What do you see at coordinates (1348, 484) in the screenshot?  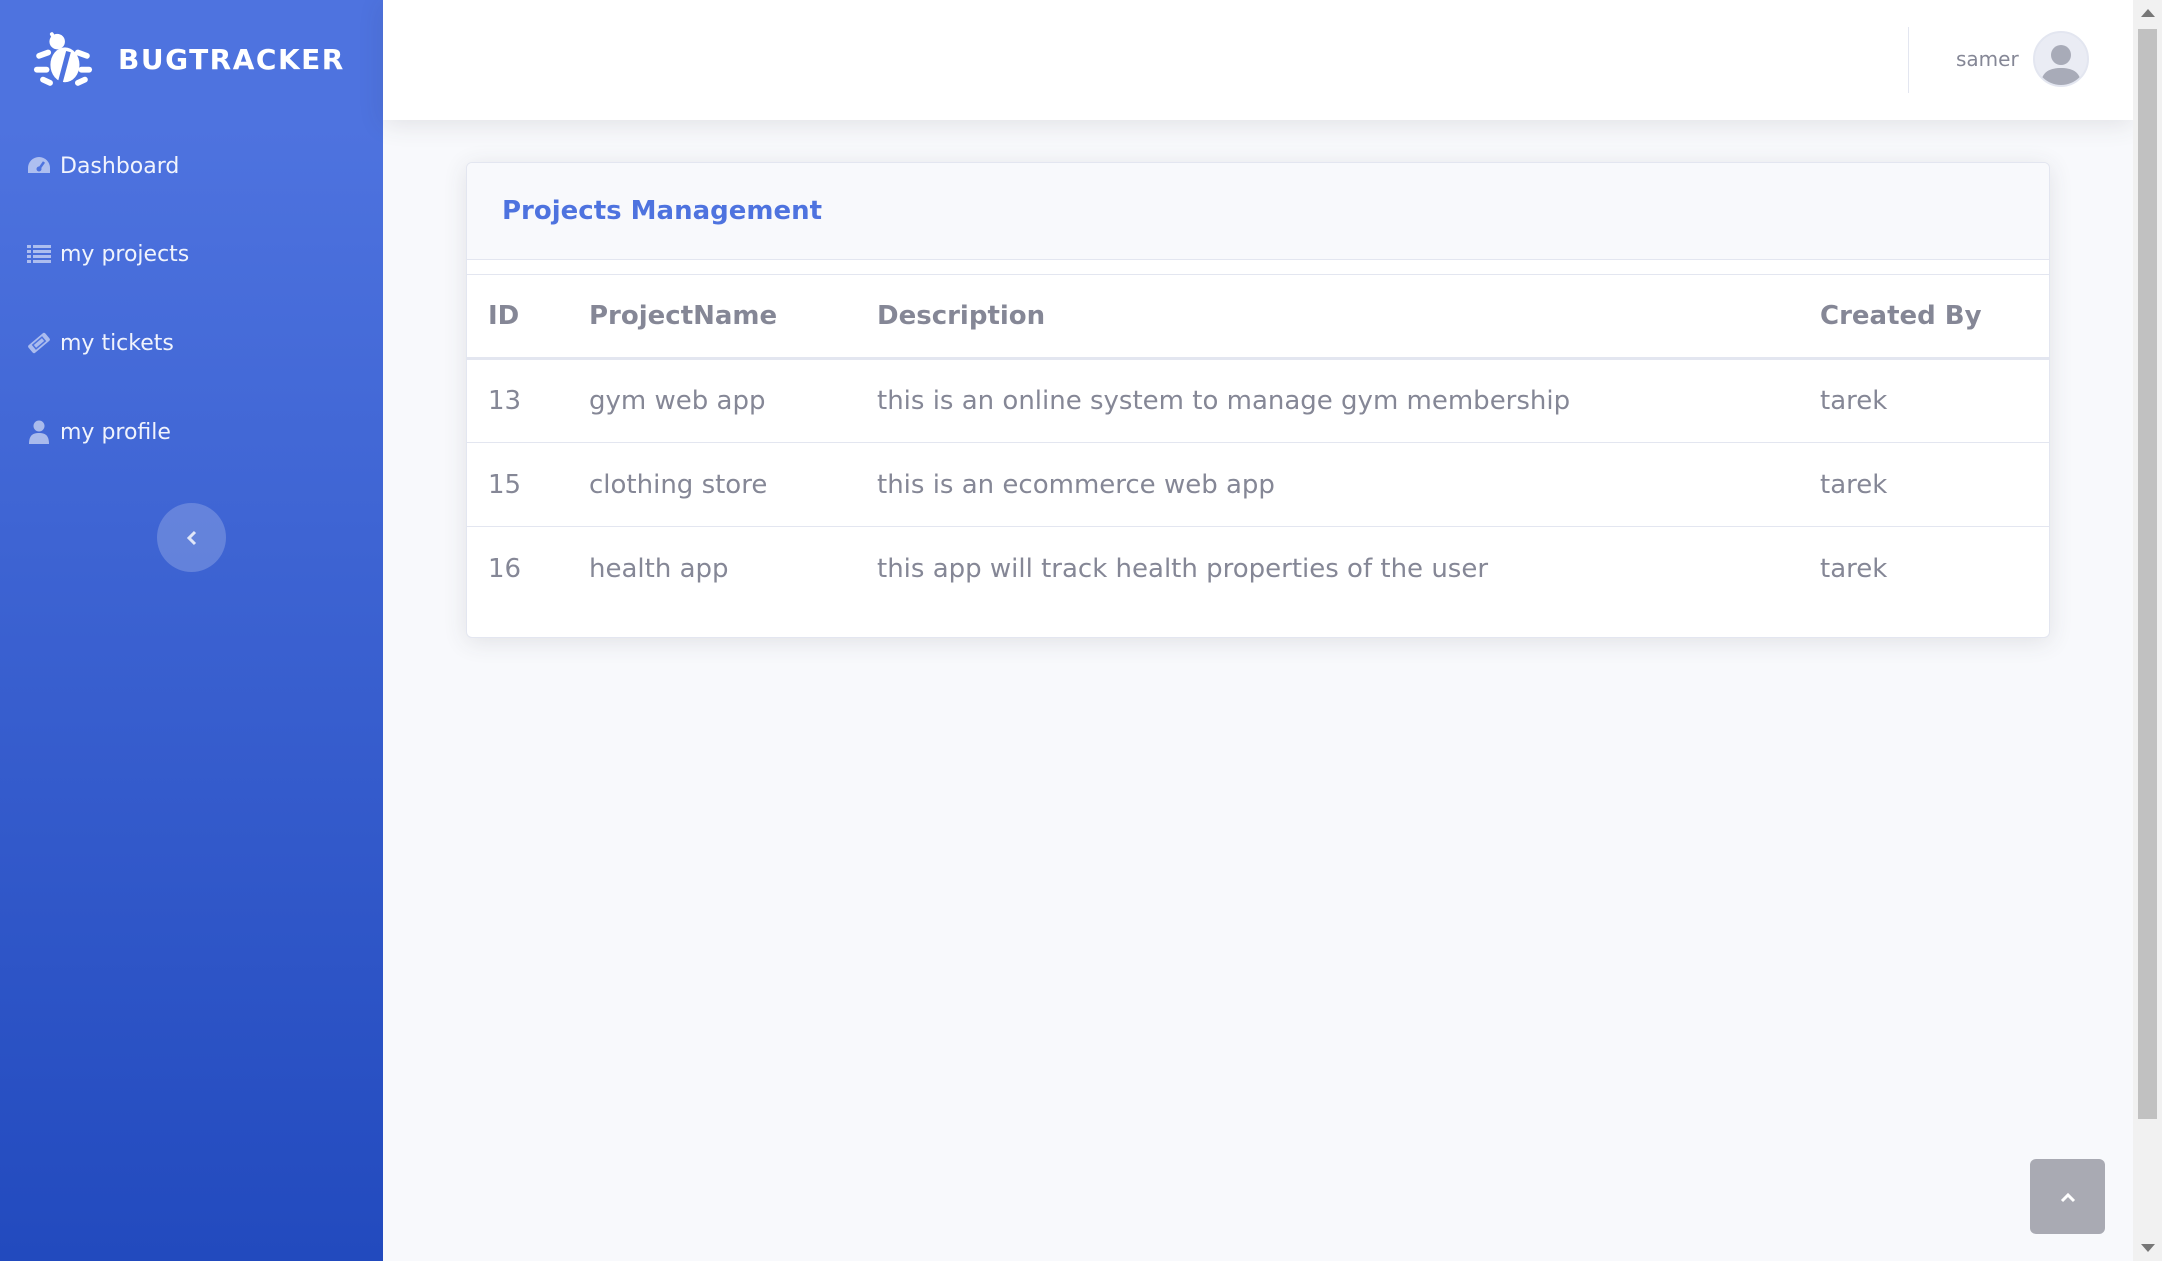 I see `cell-description: this is an ecommerce web app` at bounding box center [1348, 484].